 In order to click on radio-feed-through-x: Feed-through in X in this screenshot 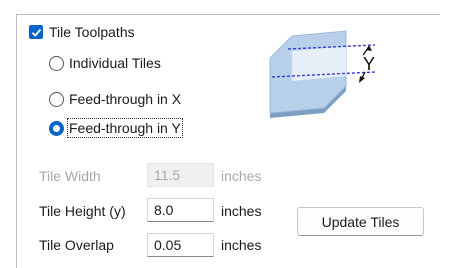, I will do `click(115, 99)`.